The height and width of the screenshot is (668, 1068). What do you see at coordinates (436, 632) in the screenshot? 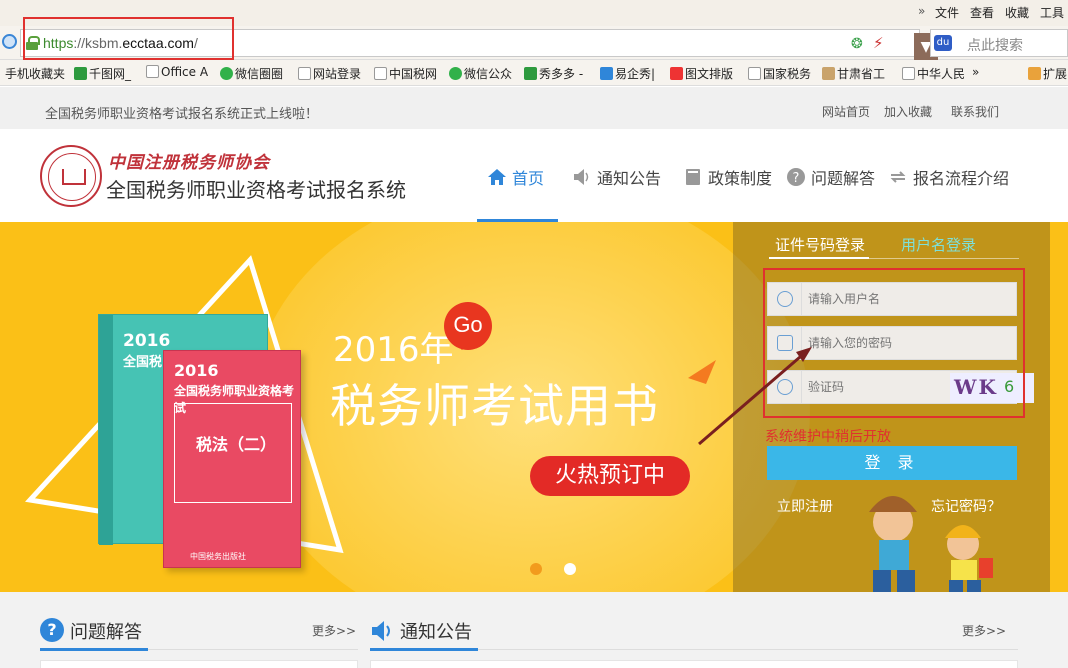
I see `notices-panel-title: 通知公告` at bounding box center [436, 632].